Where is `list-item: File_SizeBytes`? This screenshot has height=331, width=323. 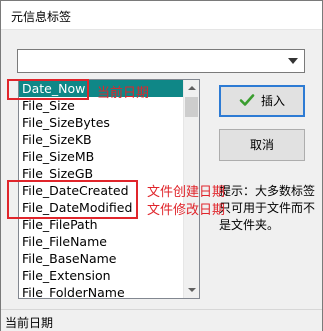 list-item: File_SizeBytes is located at coordinates (101, 122).